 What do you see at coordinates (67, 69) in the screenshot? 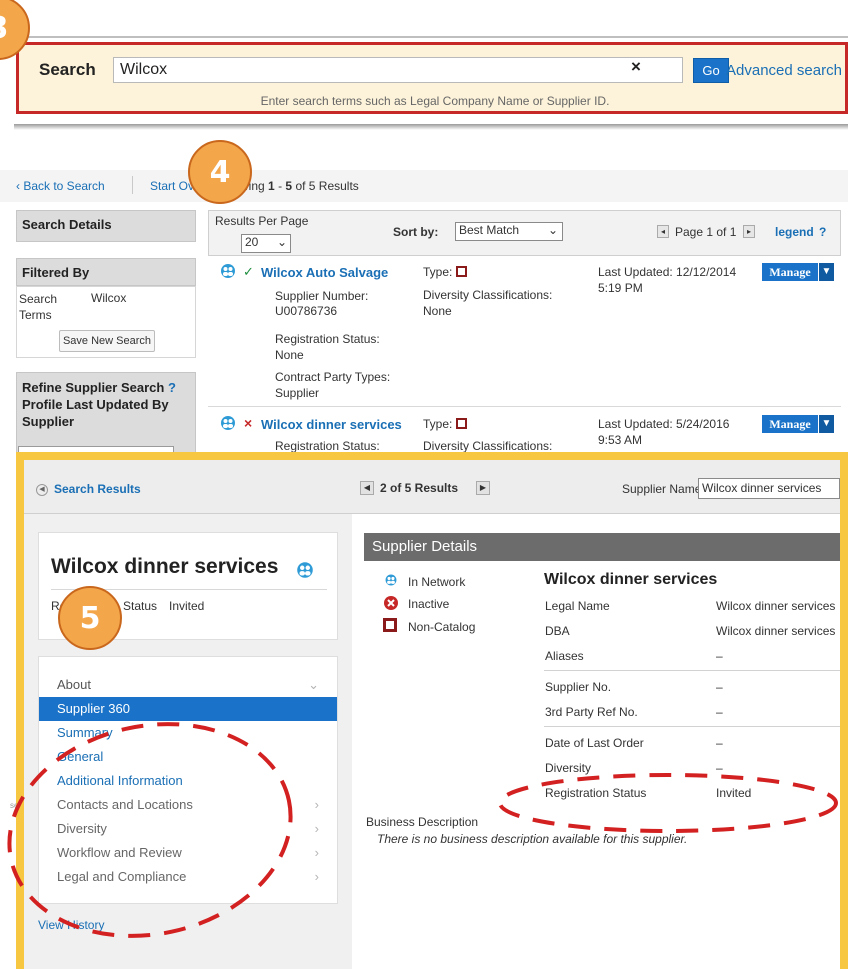
I see `search-label: Search` at bounding box center [67, 69].